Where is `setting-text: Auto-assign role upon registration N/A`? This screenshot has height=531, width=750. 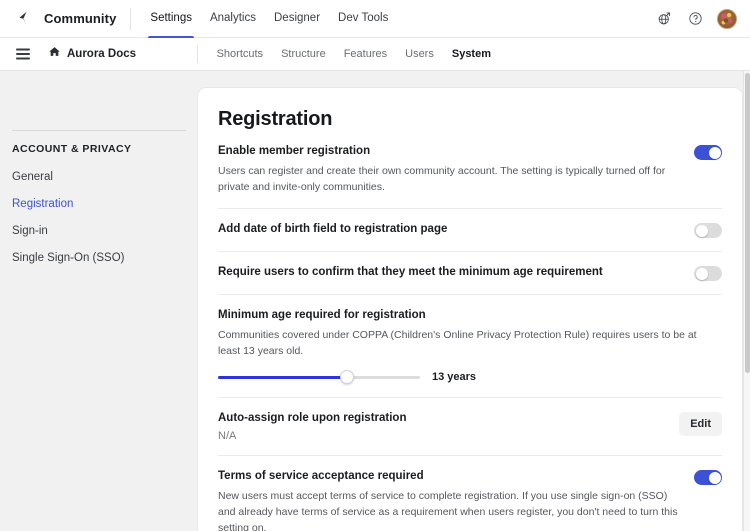
setting-text: Auto-assign role upon registration N/A is located at coordinates (448, 426).